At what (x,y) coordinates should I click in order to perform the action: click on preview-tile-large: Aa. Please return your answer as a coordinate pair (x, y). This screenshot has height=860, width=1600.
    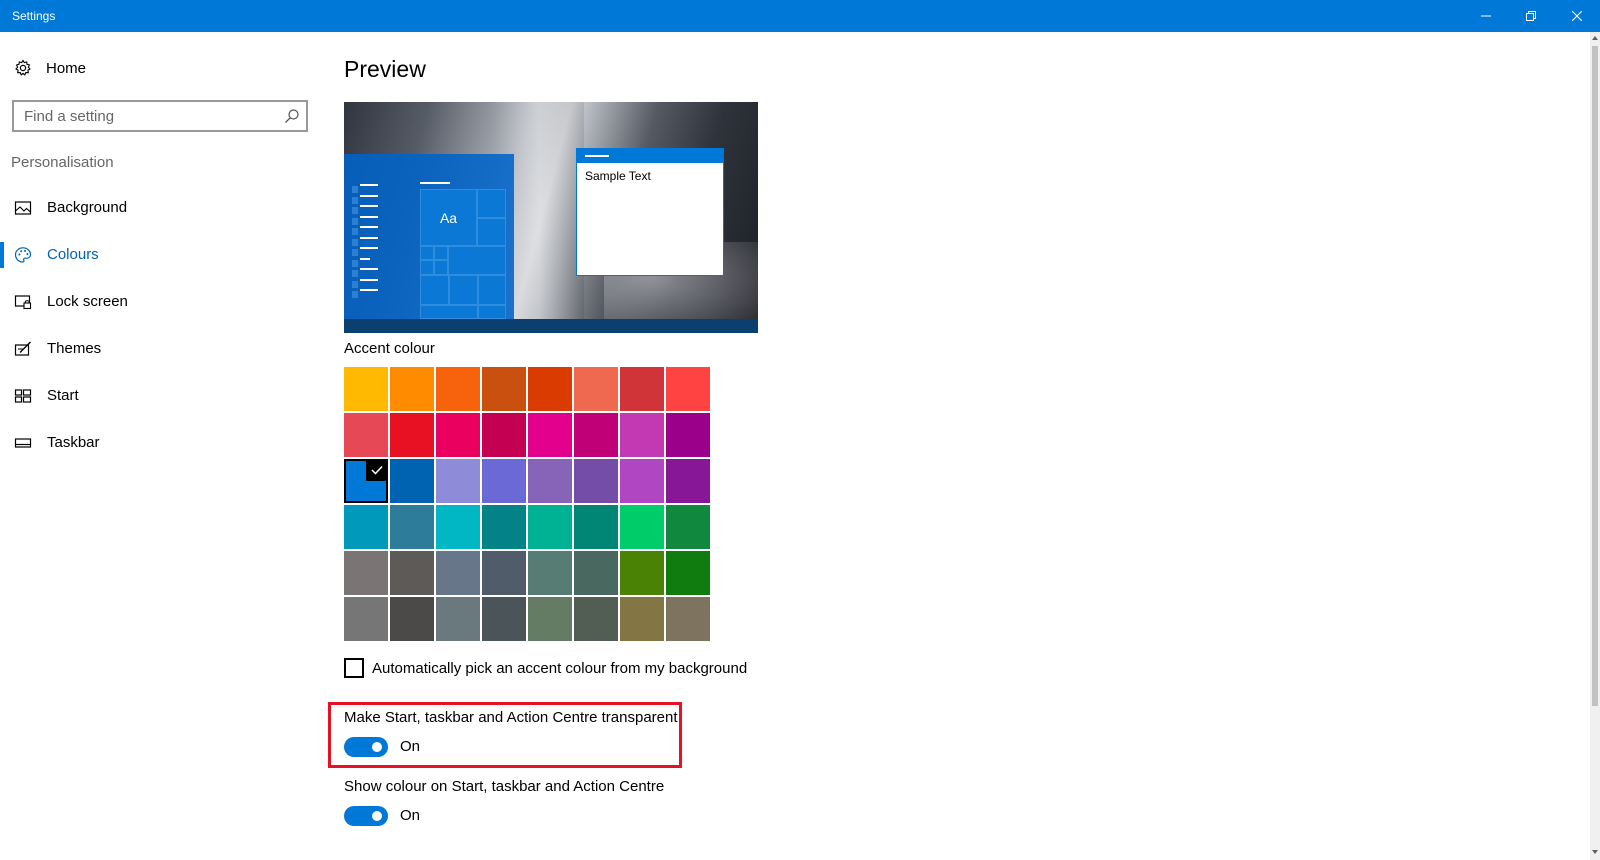
    Looking at the image, I should click on (448, 217).